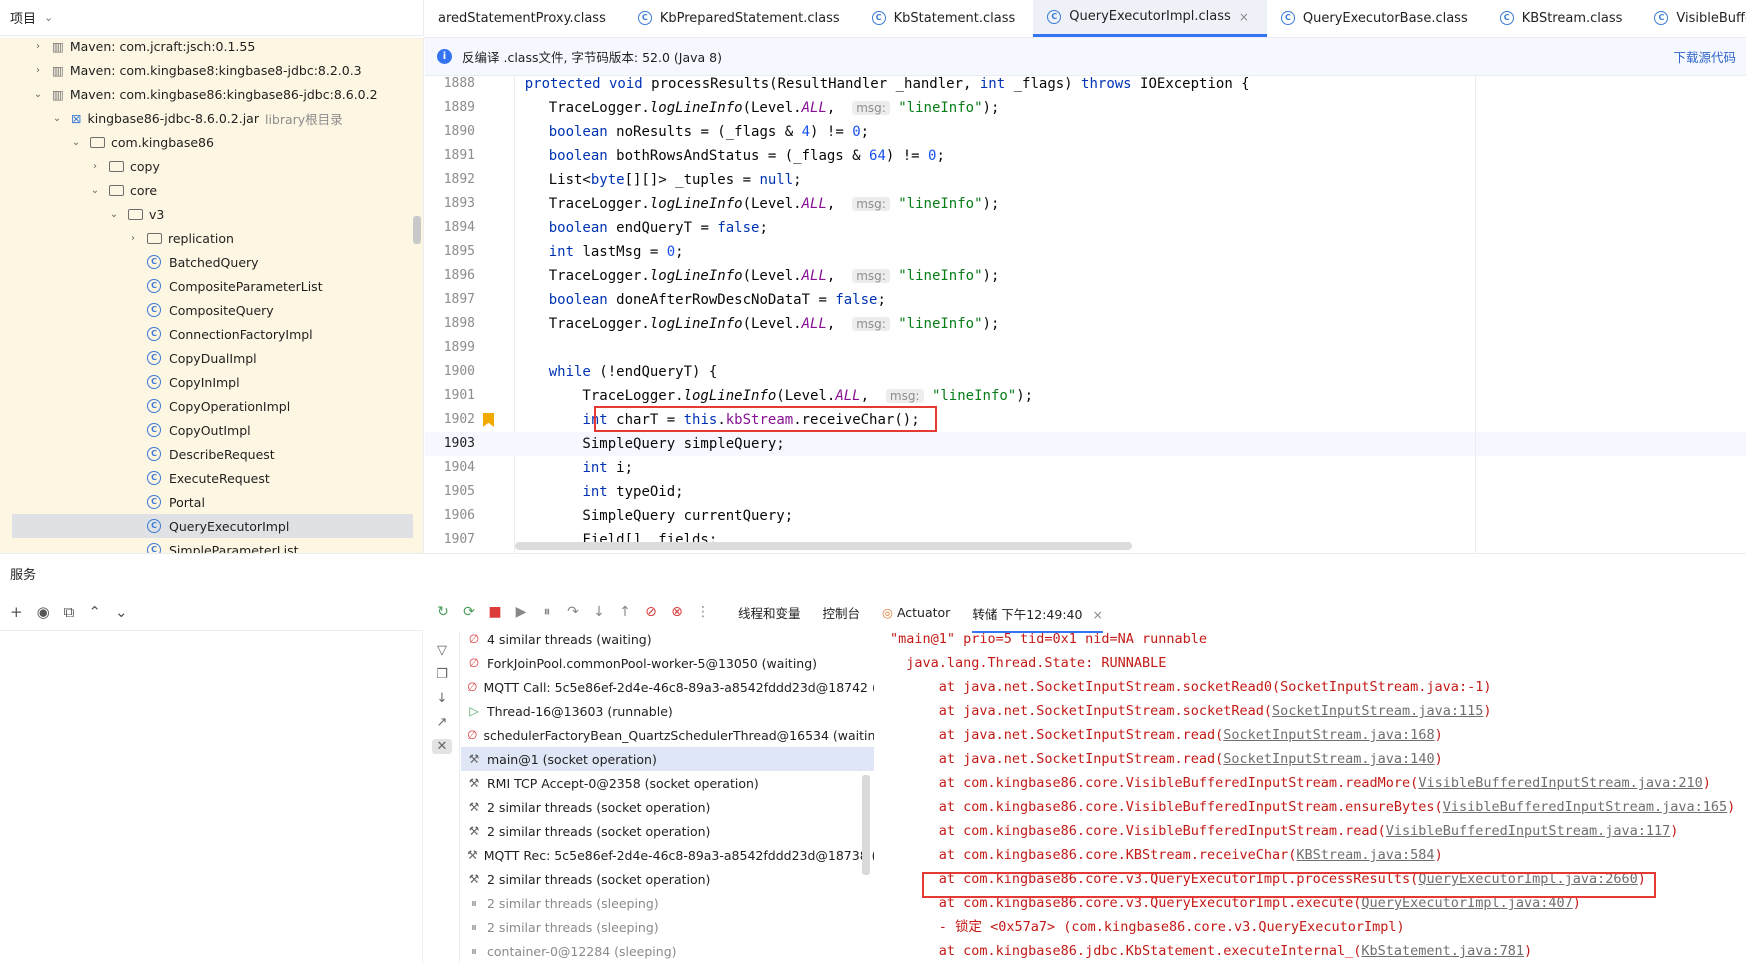 This screenshot has height=963, width=1746. I want to click on tree-item: C ConnectionFactoryImpl, so click(156, 334).